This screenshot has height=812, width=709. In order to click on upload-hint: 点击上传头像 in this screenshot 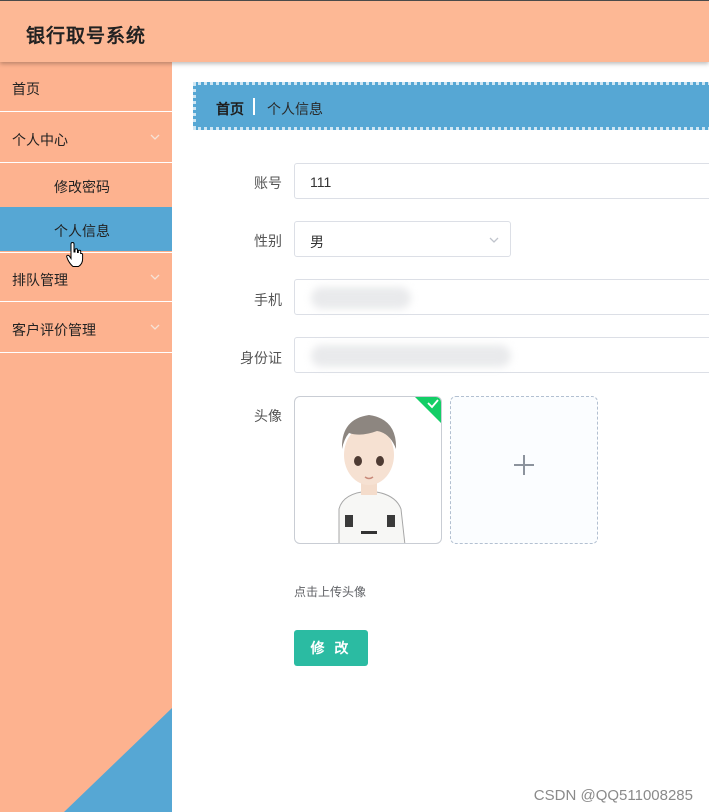, I will do `click(330, 592)`.